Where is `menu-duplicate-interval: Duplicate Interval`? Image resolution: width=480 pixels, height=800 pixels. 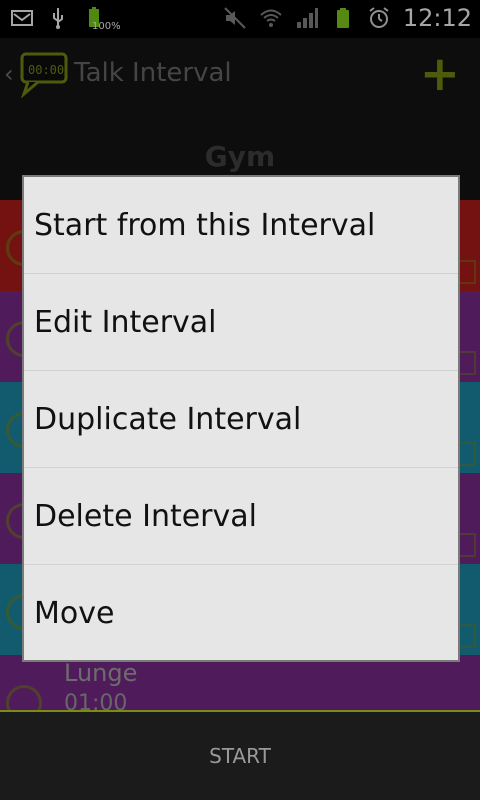 menu-duplicate-interval: Duplicate Interval is located at coordinates (241, 419).